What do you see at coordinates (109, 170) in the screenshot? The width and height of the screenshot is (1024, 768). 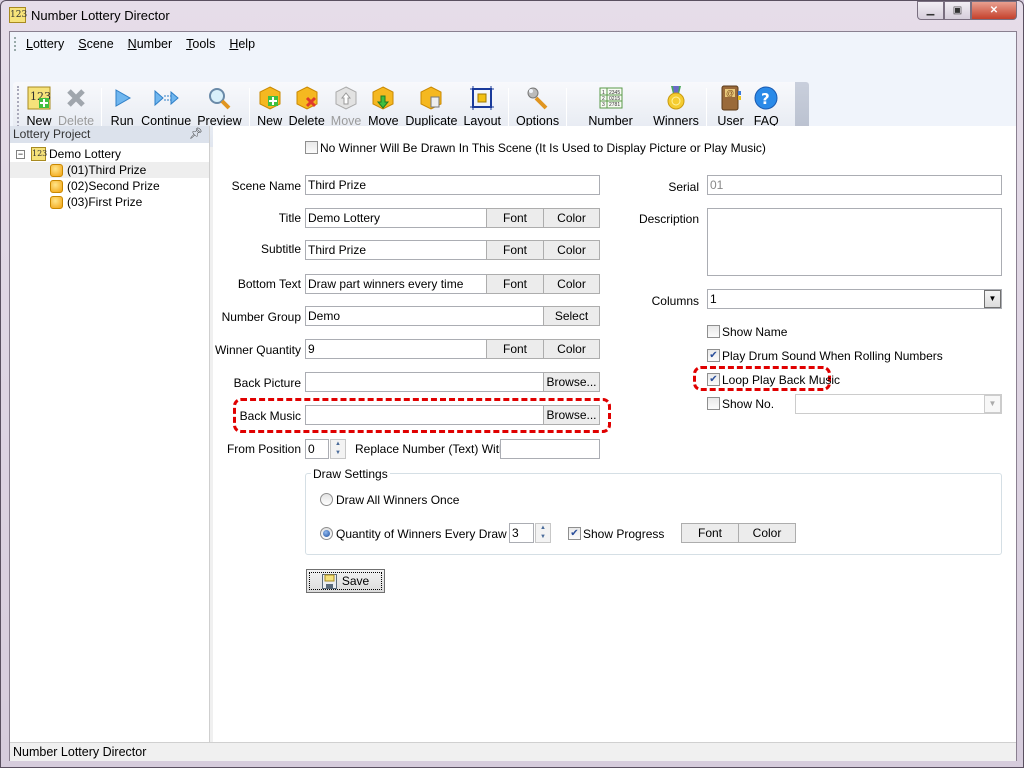 I see `tree-item-third-prize: (01)Third Prize` at bounding box center [109, 170].